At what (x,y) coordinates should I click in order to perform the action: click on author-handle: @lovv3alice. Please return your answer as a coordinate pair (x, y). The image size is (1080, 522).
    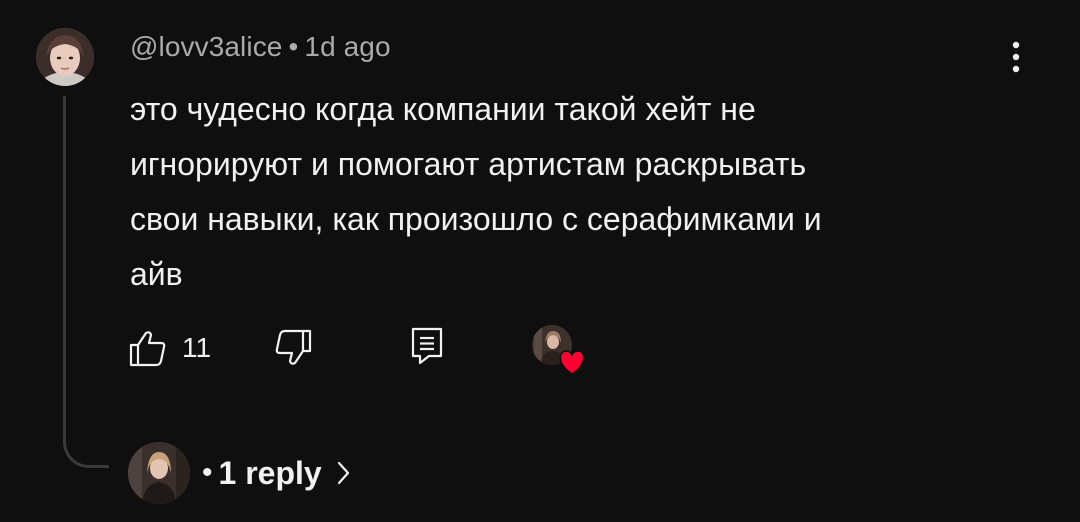
    Looking at the image, I should click on (206, 46).